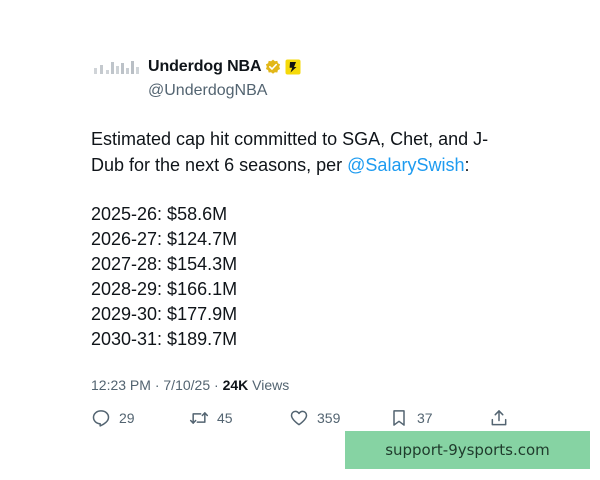 The height and width of the screenshot is (480, 600). Describe the element at coordinates (271, 385) in the screenshot. I see `views-label: Views` at that location.